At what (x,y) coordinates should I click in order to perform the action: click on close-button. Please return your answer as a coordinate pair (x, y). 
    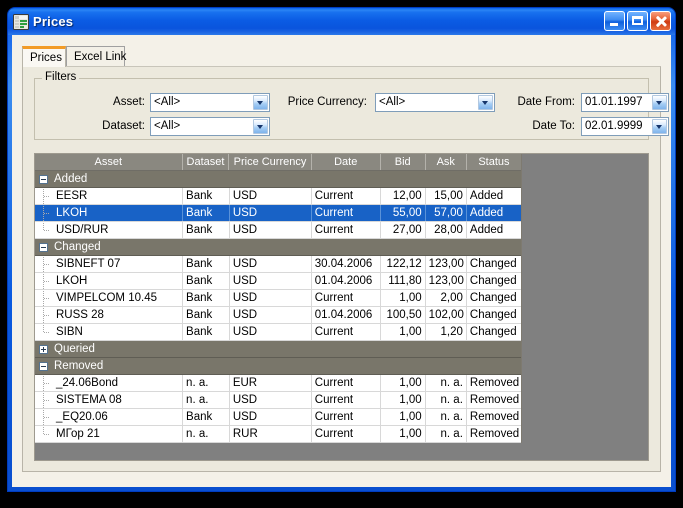
    Looking at the image, I should click on (660, 21).